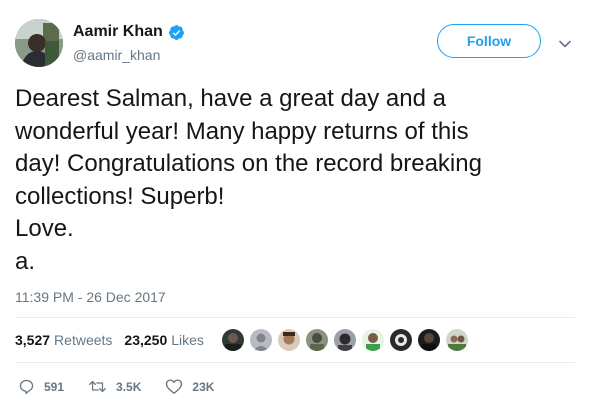 The width and height of the screenshot is (613, 415). Describe the element at coordinates (189, 386) in the screenshot. I see `like-action: 23K` at that location.